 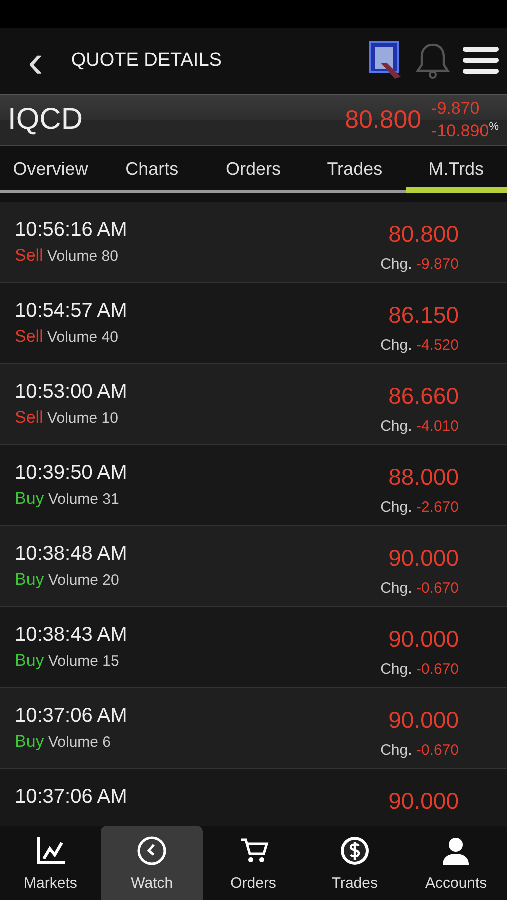 What do you see at coordinates (465, 130) in the screenshot?
I see `quote-percent-change: -10.890$^{%}$` at bounding box center [465, 130].